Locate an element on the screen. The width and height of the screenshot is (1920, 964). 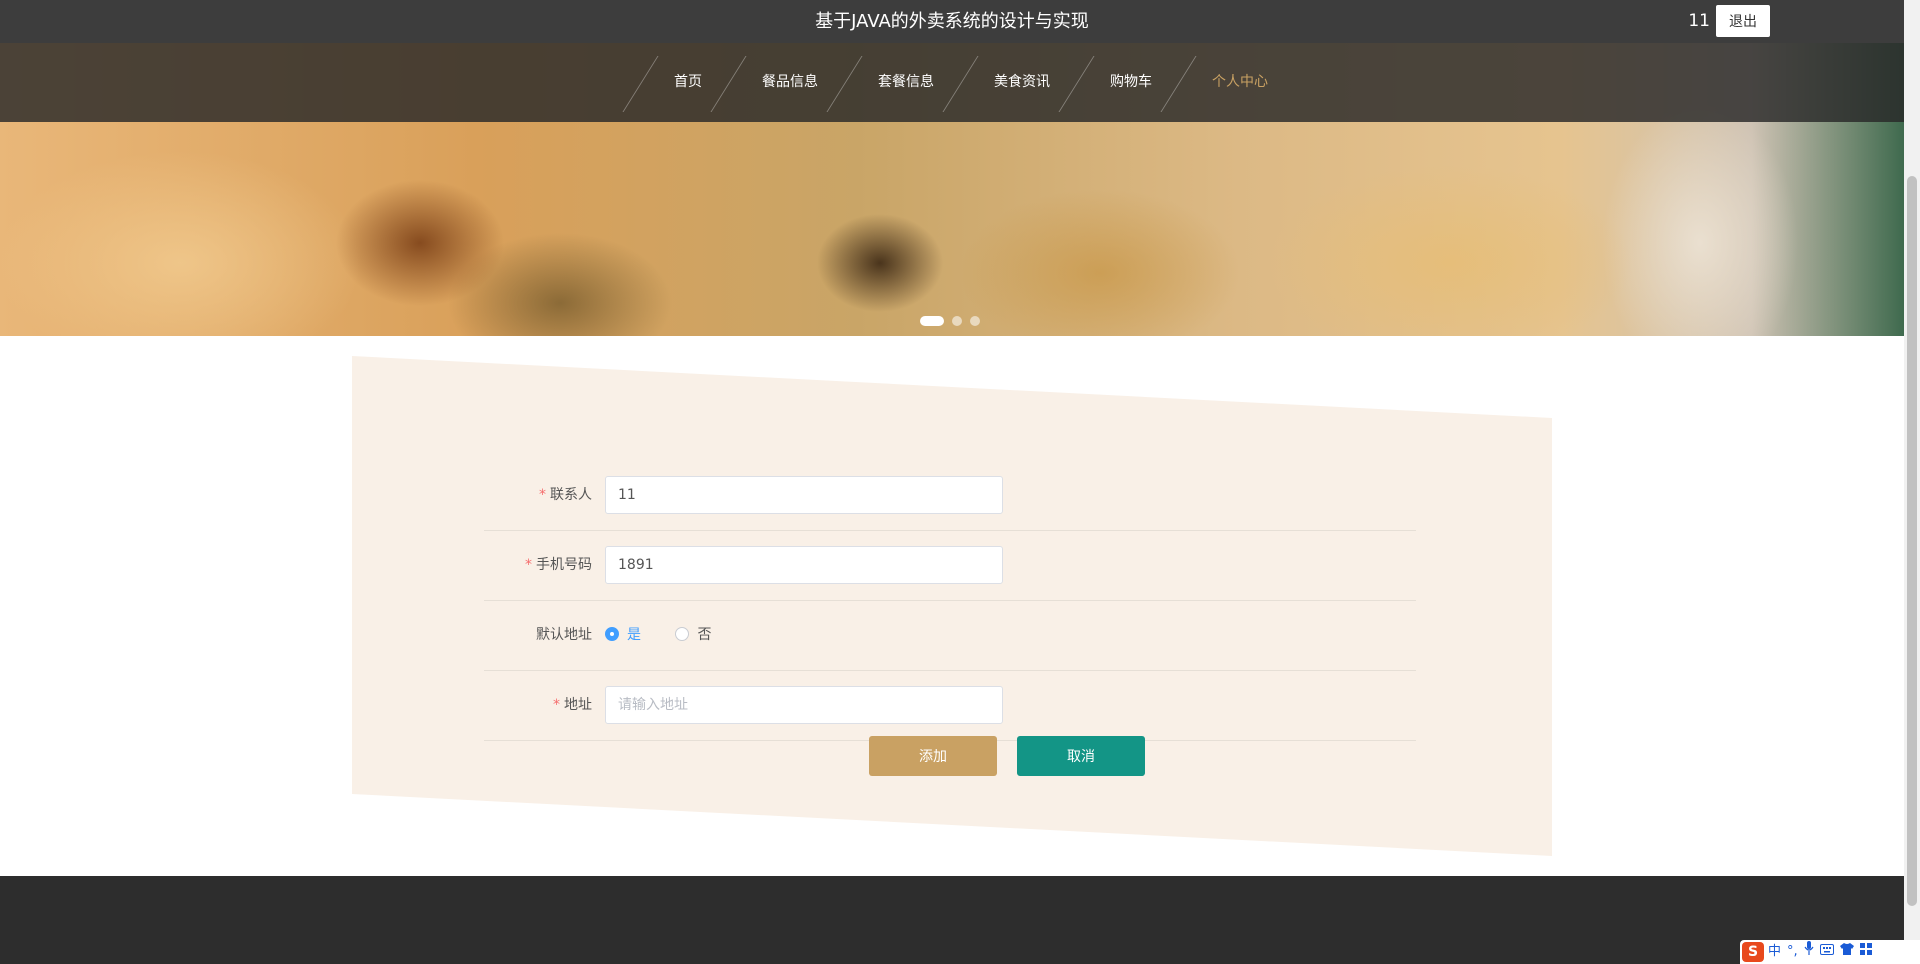
sogou-logo-icon: S is located at coordinates (1753, 952).